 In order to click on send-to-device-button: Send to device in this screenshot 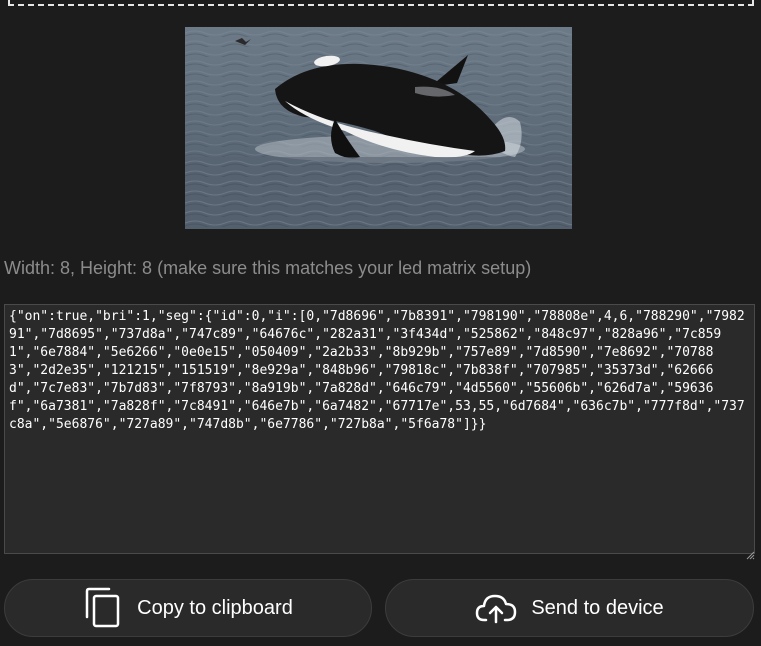, I will do `click(569, 608)`.